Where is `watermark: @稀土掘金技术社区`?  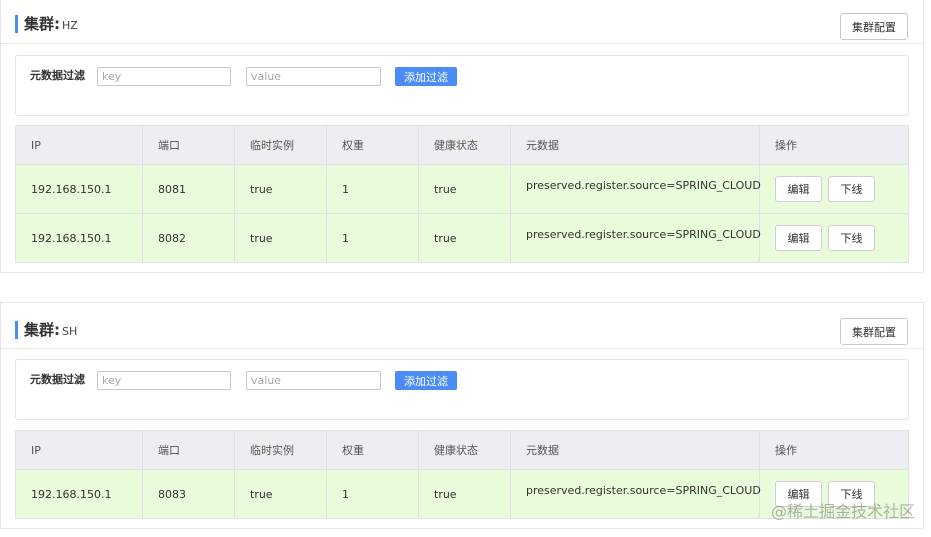 watermark: @稀土掘金技术社区 is located at coordinates (842, 511).